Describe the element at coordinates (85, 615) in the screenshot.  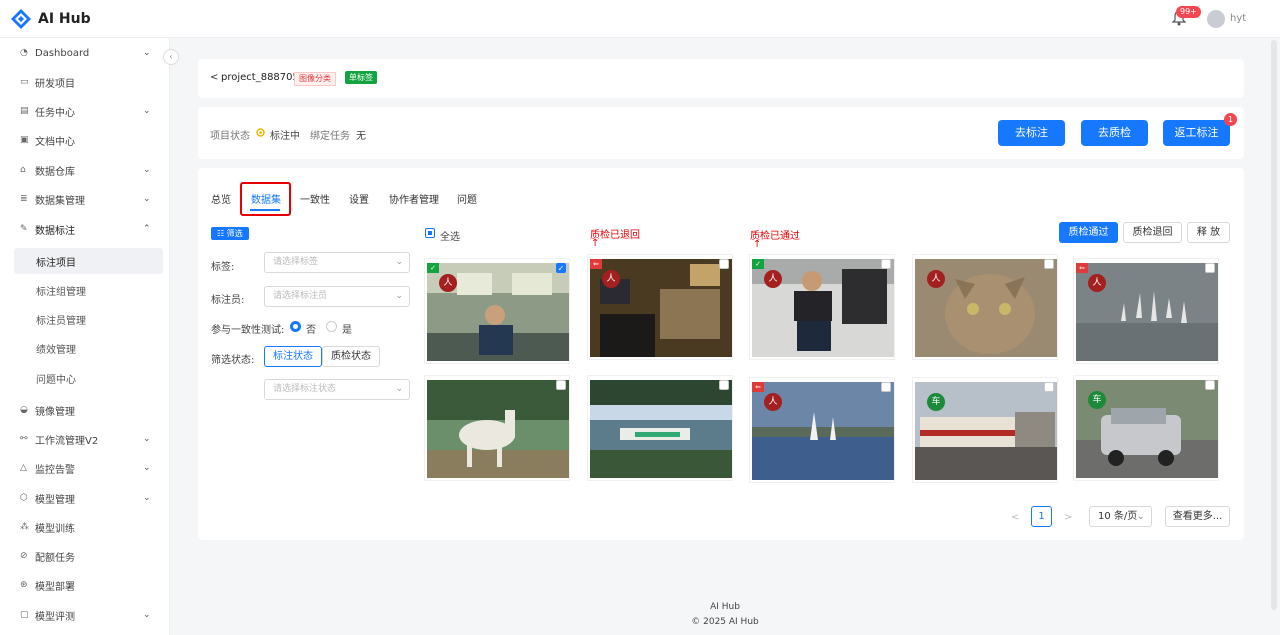
I see `sidebar-item-eval: ▢ 模型评测 ⌄` at that location.